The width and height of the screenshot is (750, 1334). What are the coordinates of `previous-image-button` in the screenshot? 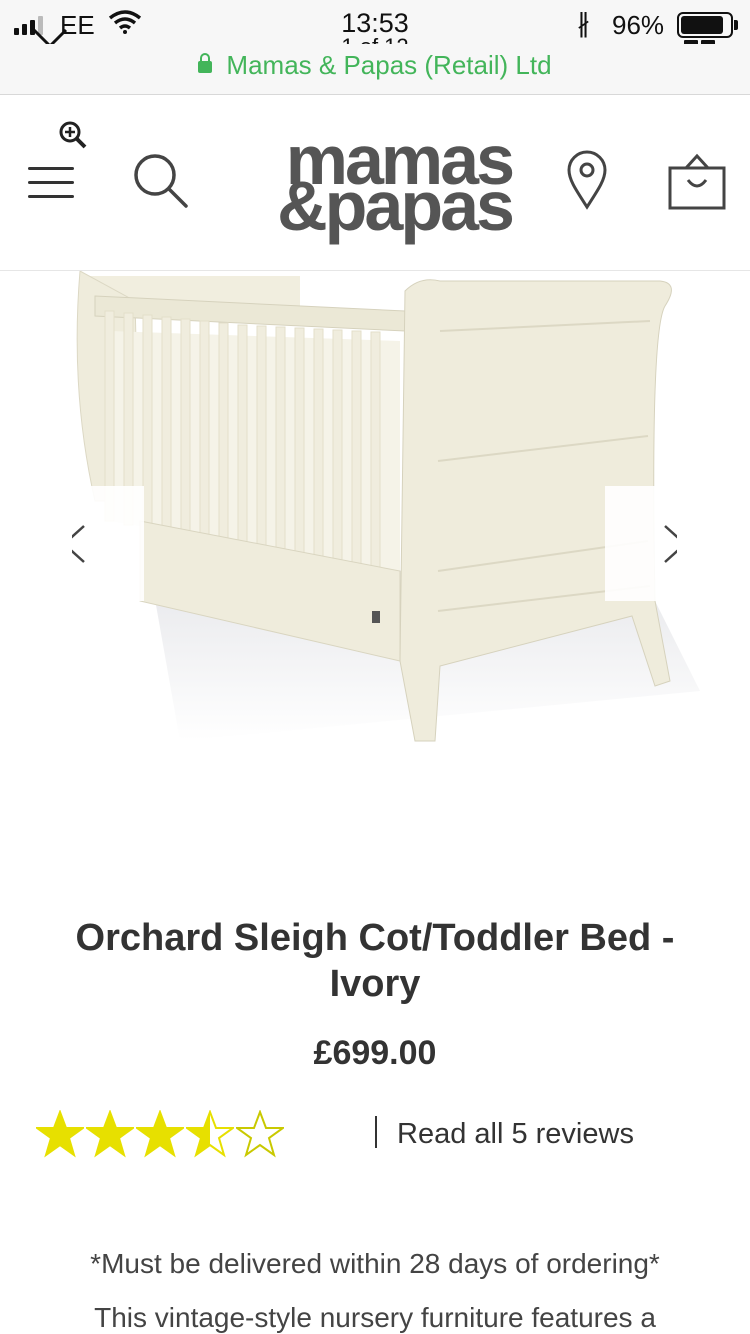 It's located at (103, 543).